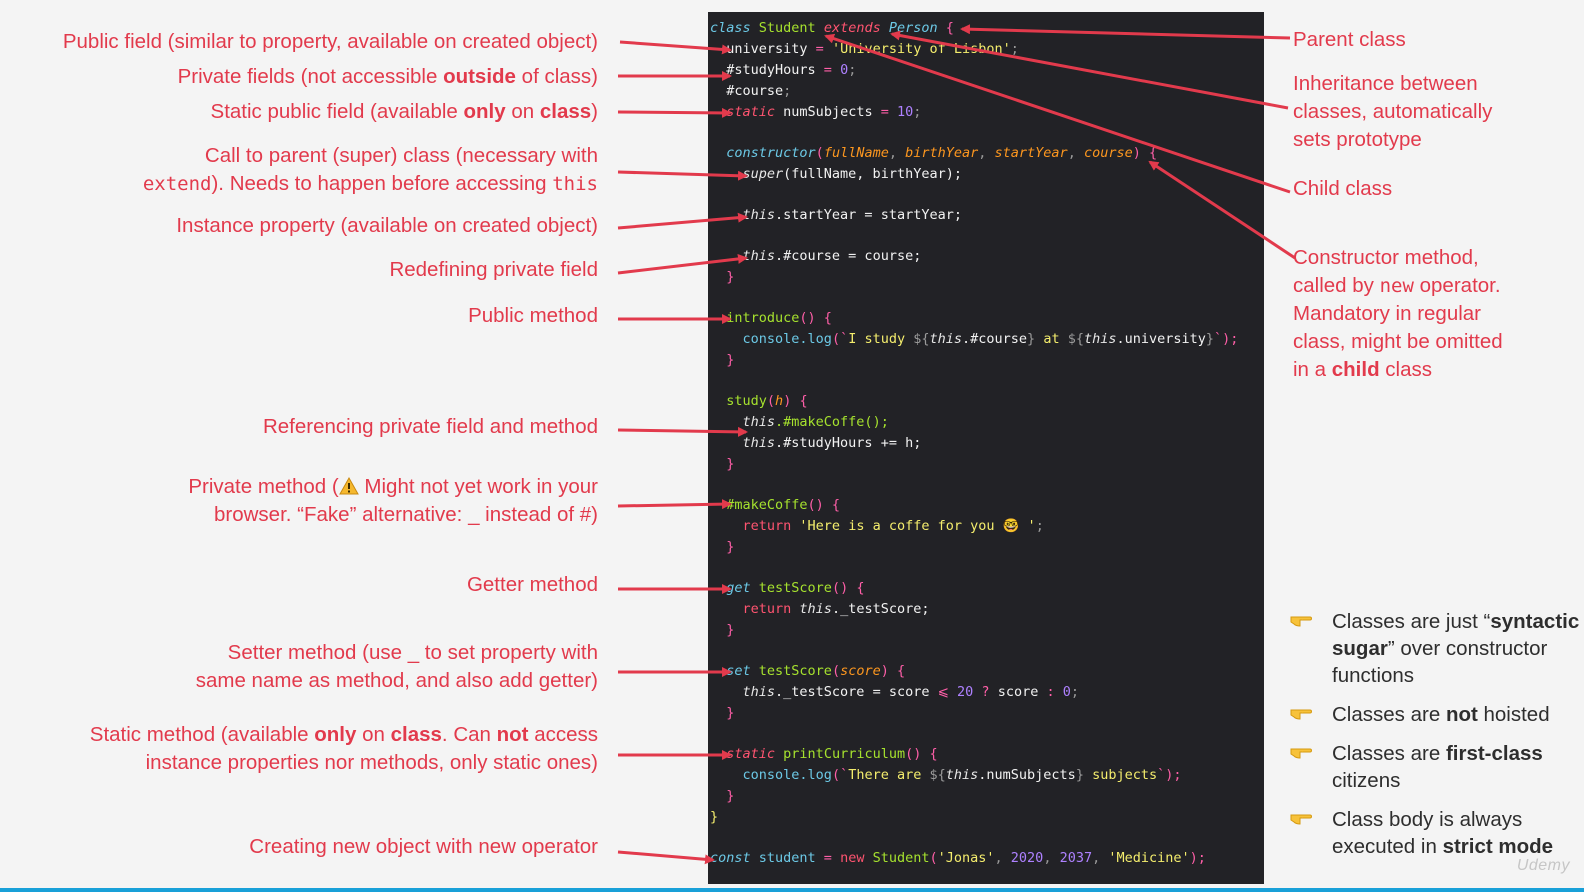 The image size is (1584, 892). I want to click on code-line: return this._testScore;, so click(836, 609).